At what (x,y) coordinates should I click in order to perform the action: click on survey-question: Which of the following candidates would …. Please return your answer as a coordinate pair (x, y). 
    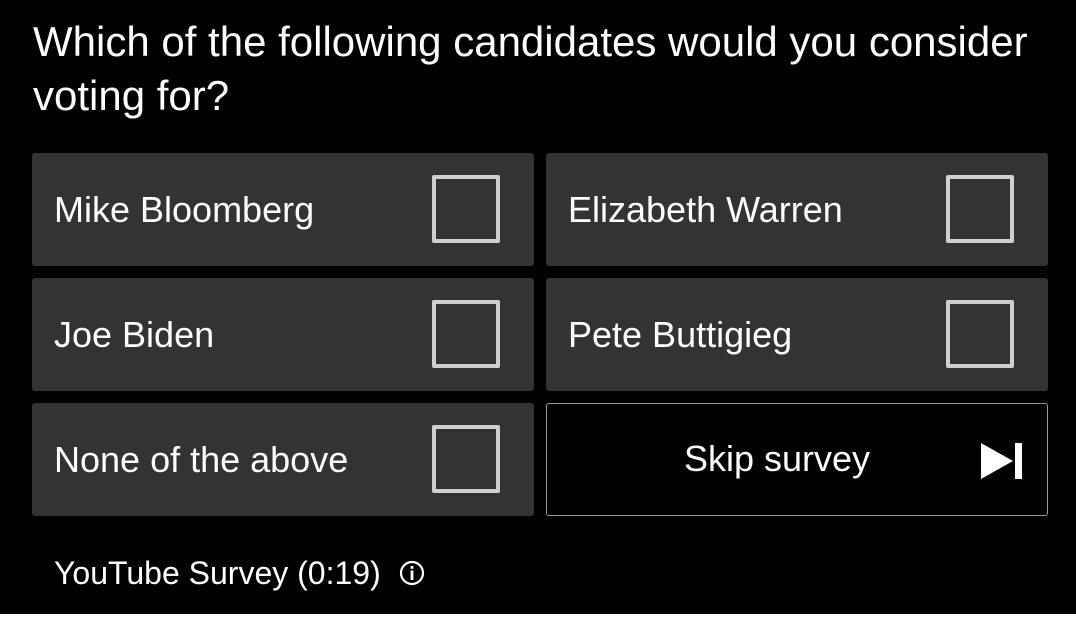
    Looking at the image, I should click on (530, 68).